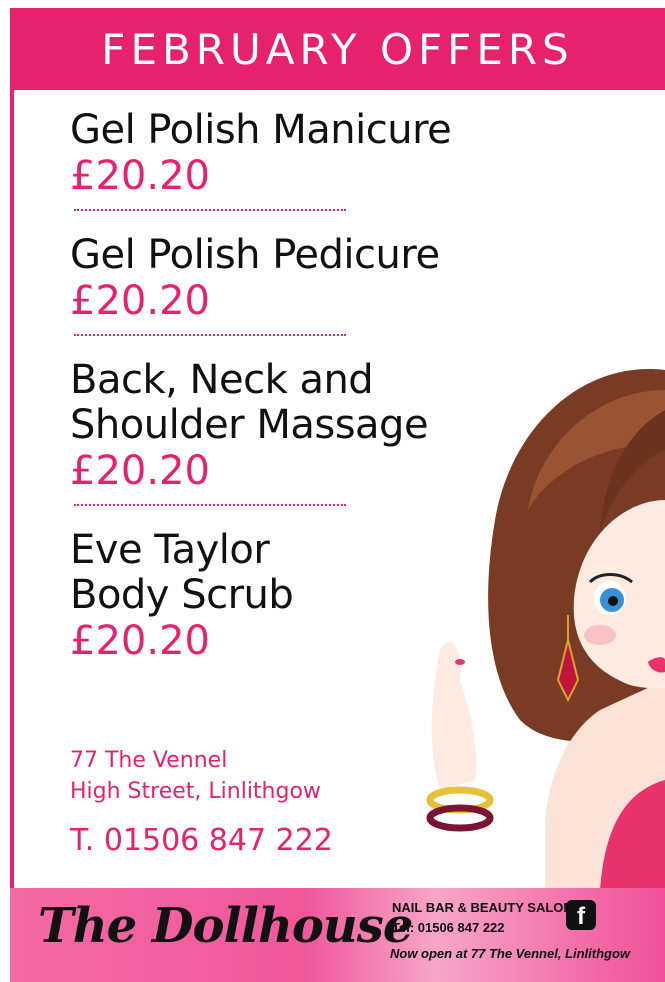 Image resolution: width=665 pixels, height=982 pixels. What do you see at coordinates (255, 255) in the screenshot?
I see `offer-name: Gel Polish Pedicure` at bounding box center [255, 255].